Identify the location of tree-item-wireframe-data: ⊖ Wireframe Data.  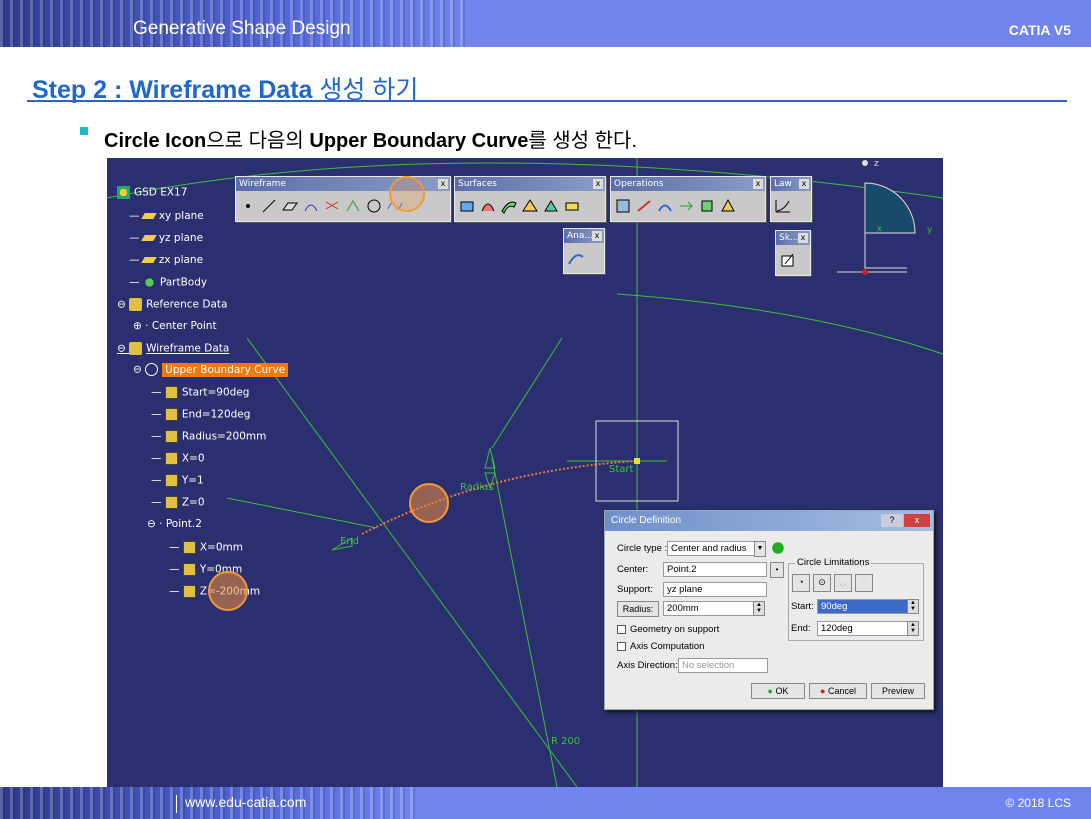
(173, 348).